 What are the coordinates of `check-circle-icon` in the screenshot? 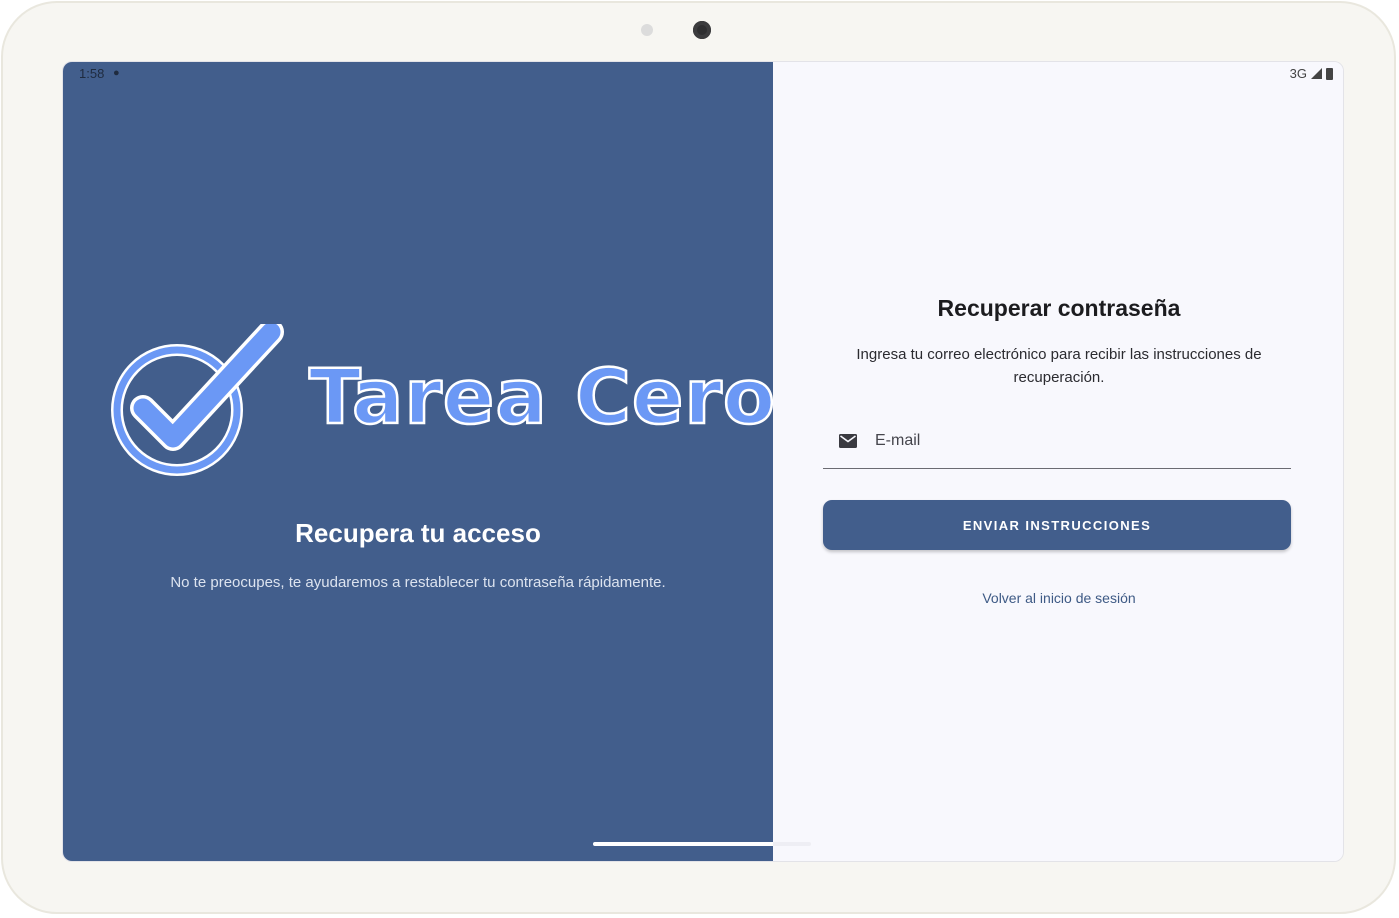 It's located at (197, 397).